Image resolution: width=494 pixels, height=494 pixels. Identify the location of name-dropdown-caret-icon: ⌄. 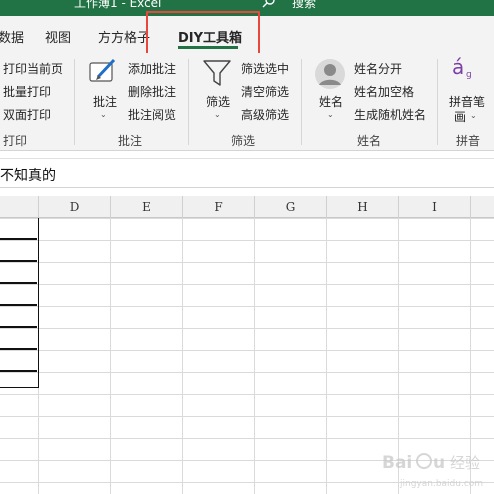
(330, 114).